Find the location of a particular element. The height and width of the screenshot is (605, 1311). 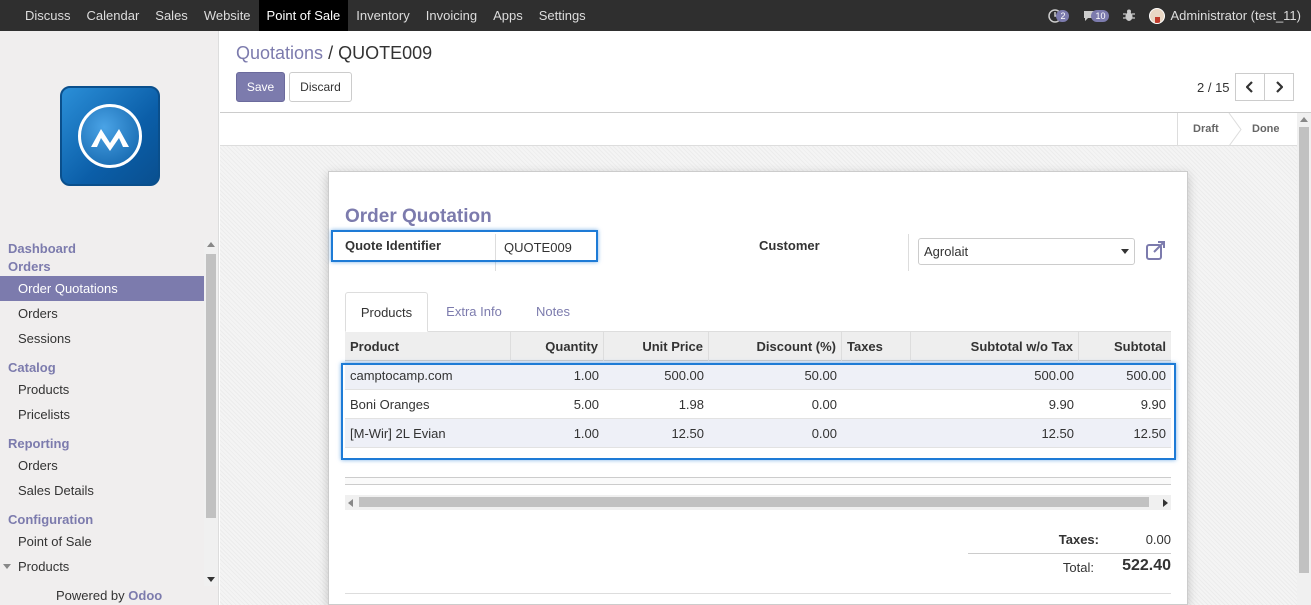

messages-button: 10 is located at coordinates (1096, 15).